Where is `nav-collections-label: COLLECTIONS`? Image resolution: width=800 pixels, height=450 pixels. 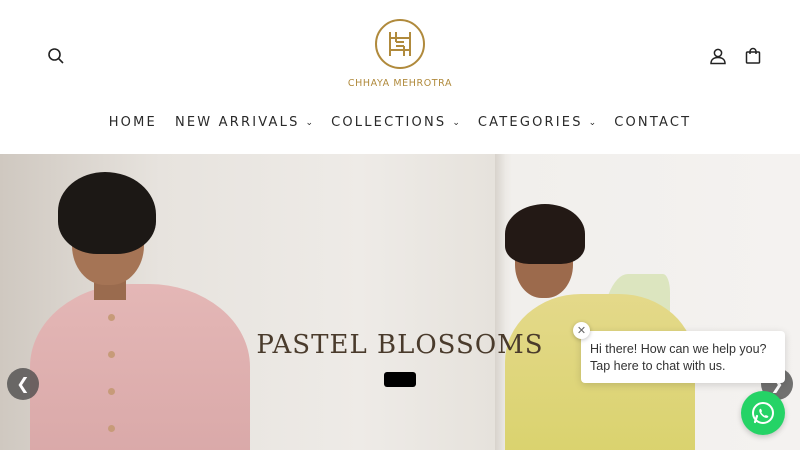 nav-collections-label: COLLECTIONS is located at coordinates (389, 122).